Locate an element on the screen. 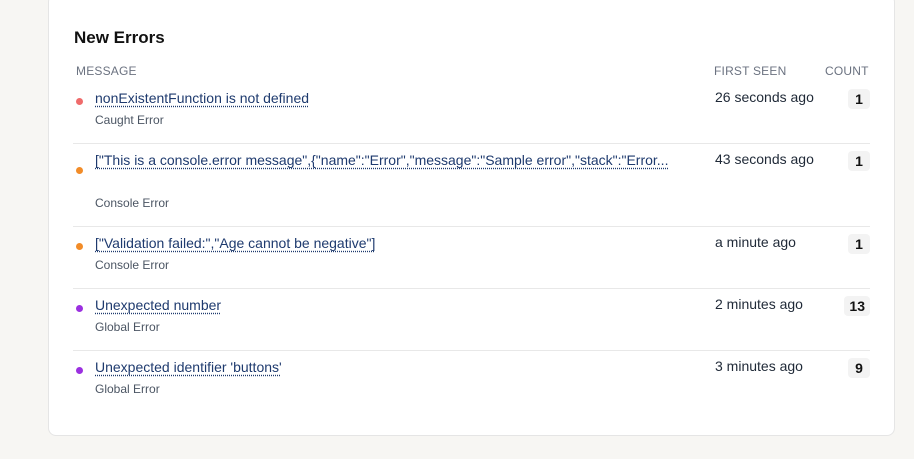 The image size is (914, 459). error-first-seen: a minute ago is located at coordinates (755, 242).